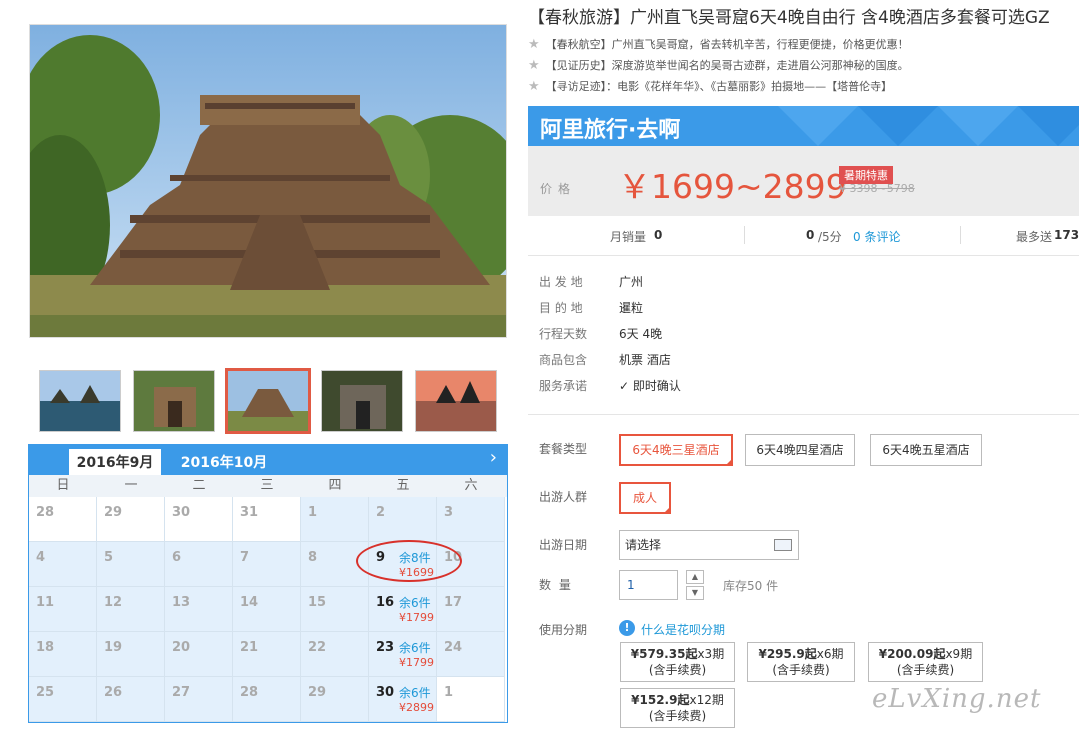  Describe the element at coordinates (471, 519) in the screenshot. I see `calendar-day: 3` at that location.